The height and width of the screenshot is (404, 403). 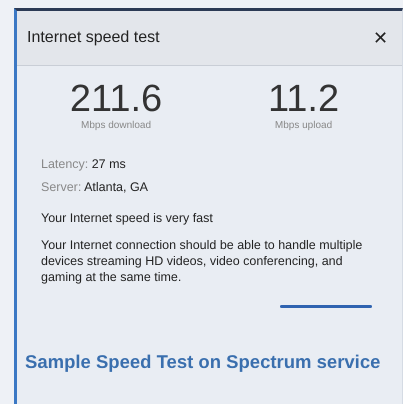 I want to click on speed-value: 211.6, so click(x=116, y=99).